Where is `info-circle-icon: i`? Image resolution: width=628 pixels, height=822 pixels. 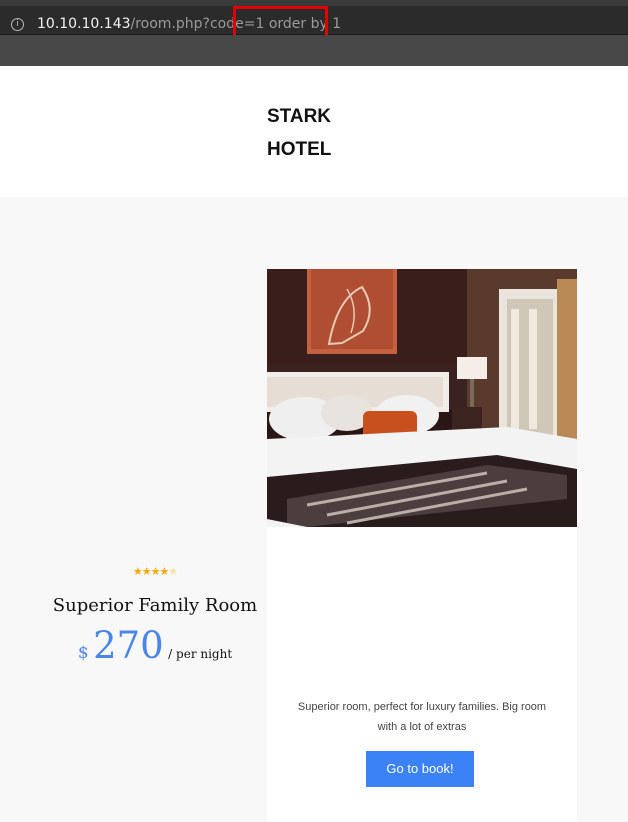 info-circle-icon: i is located at coordinates (17, 24).